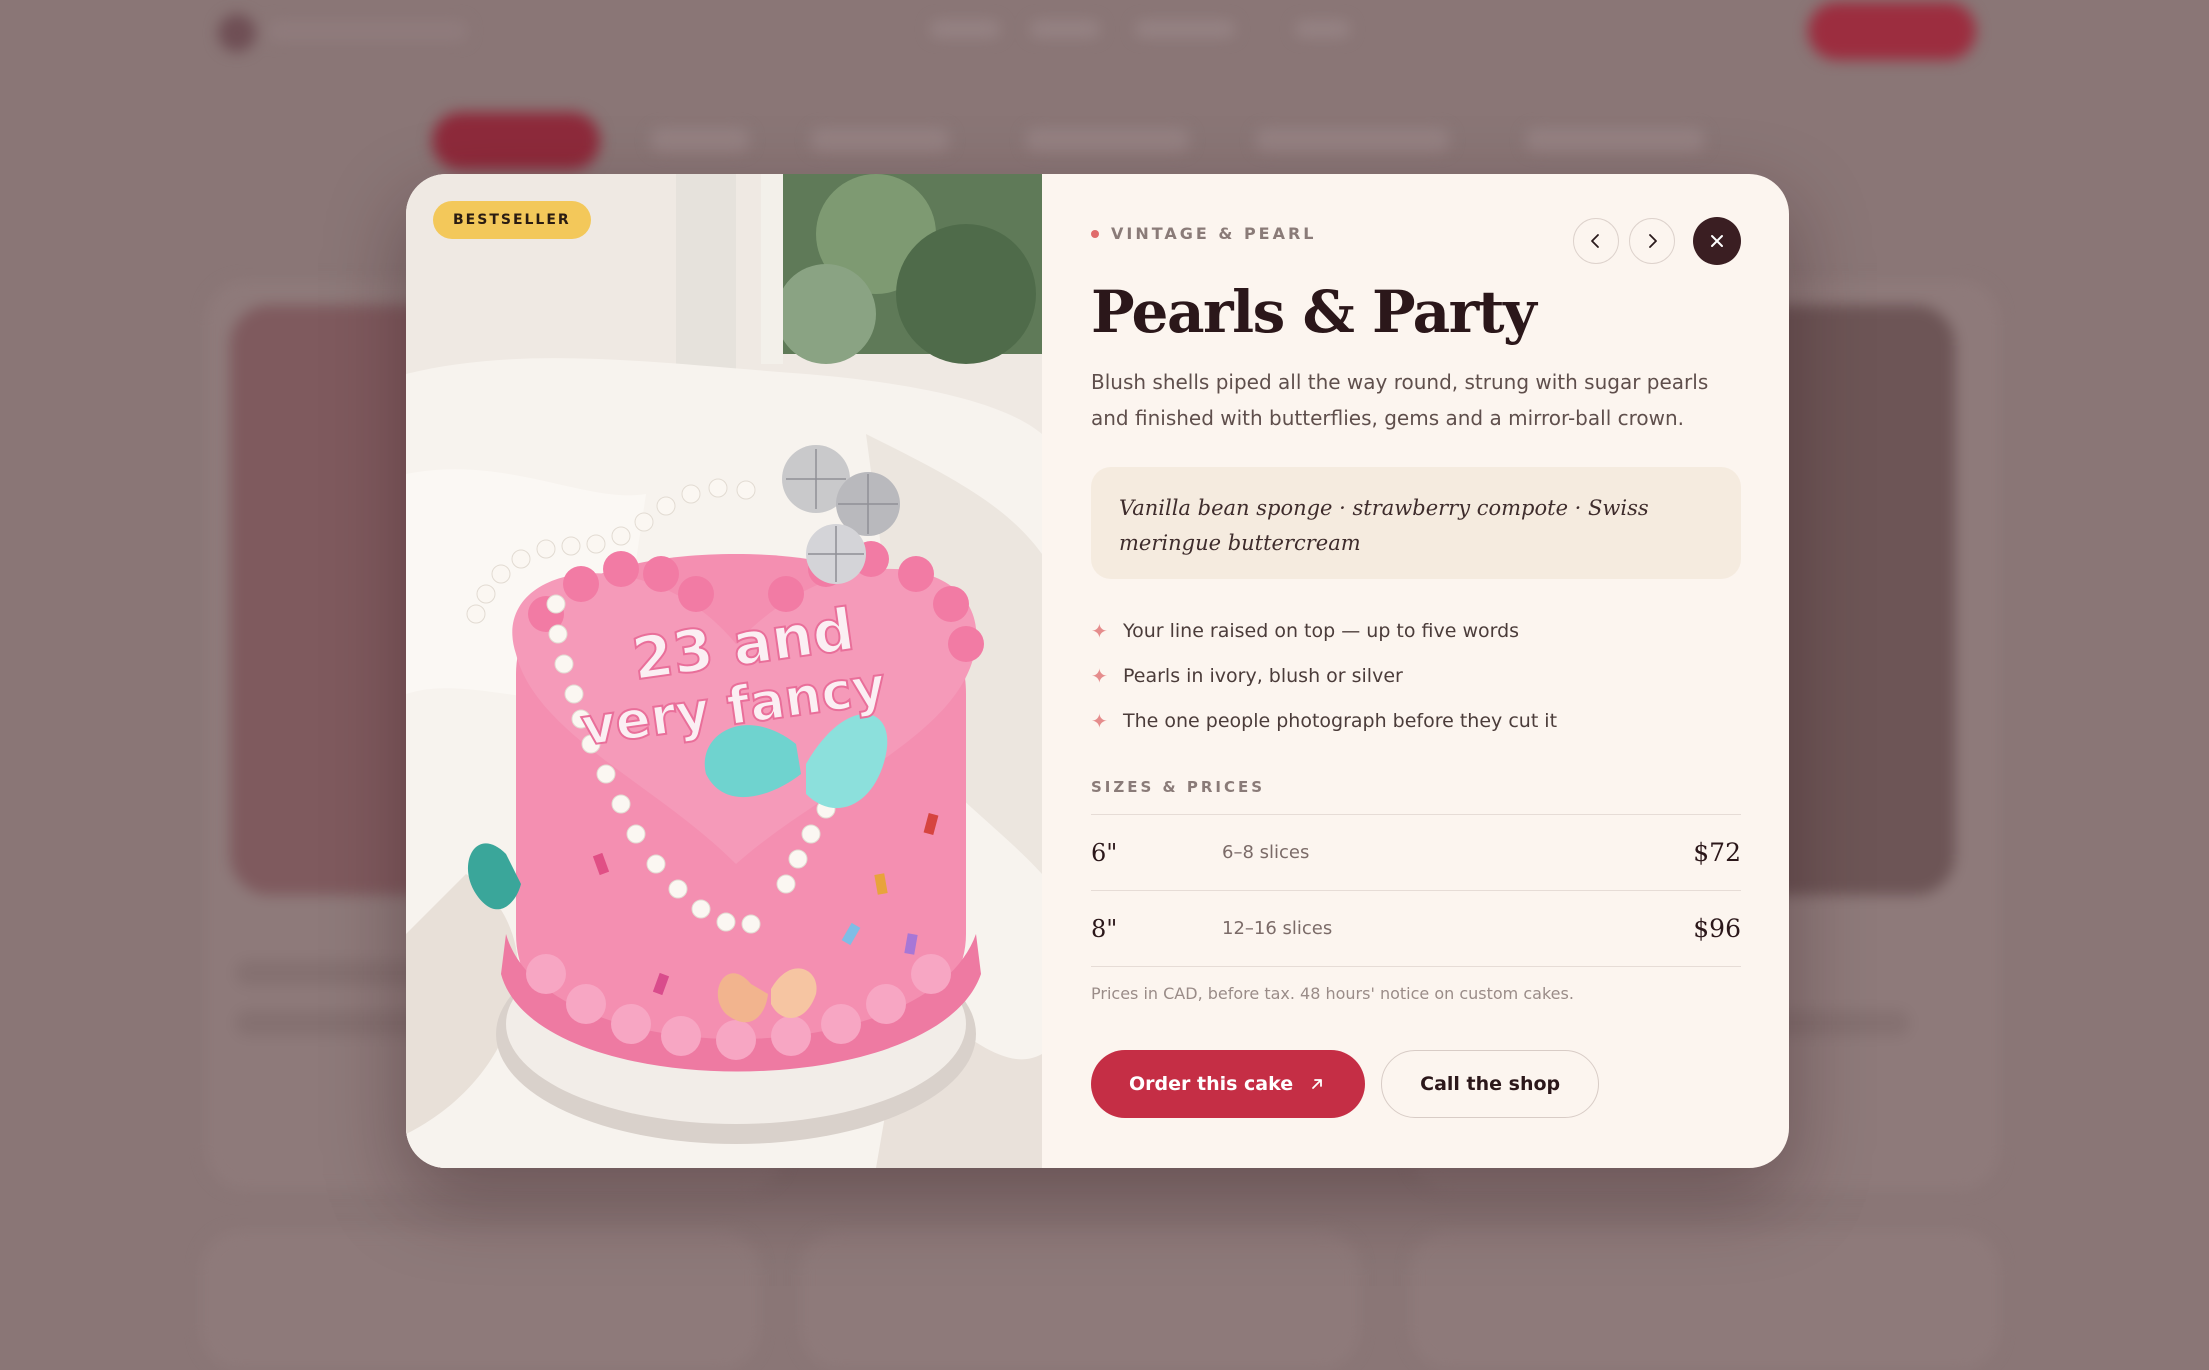 Image resolution: width=2209 pixels, height=1370 pixels. I want to click on collection-label: VINTAGE & PEARL, so click(1214, 233).